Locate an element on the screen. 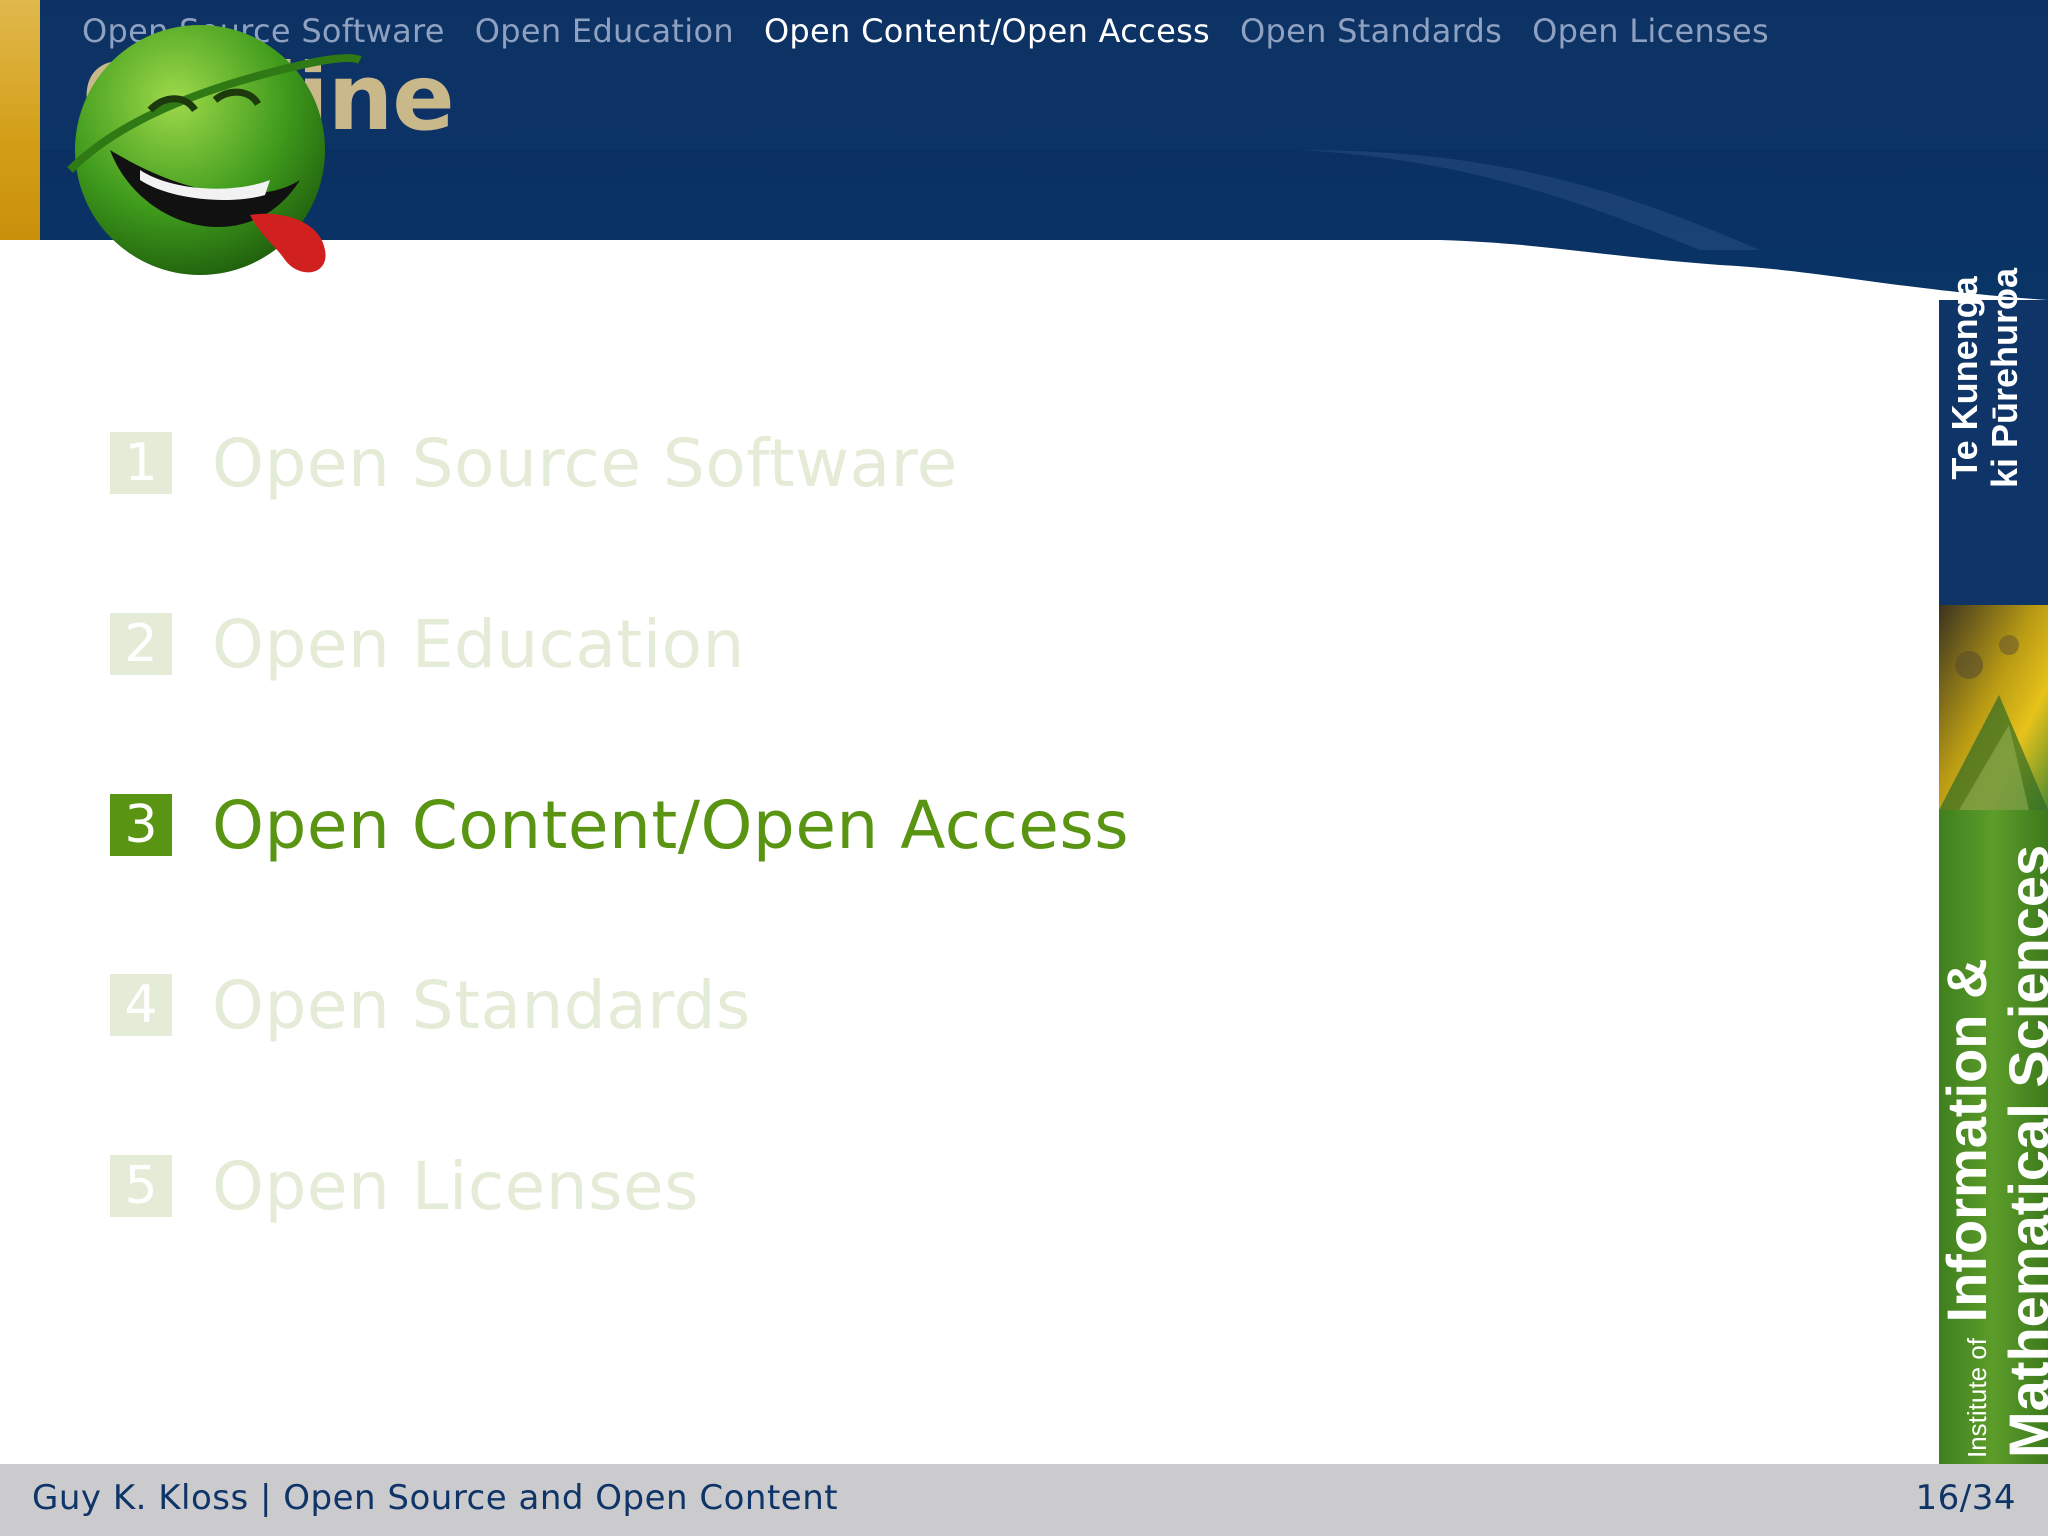 The height and width of the screenshot is (1536, 2048). banner-top-line2: ki Pūrehuroa is located at coordinates (2004, 378).